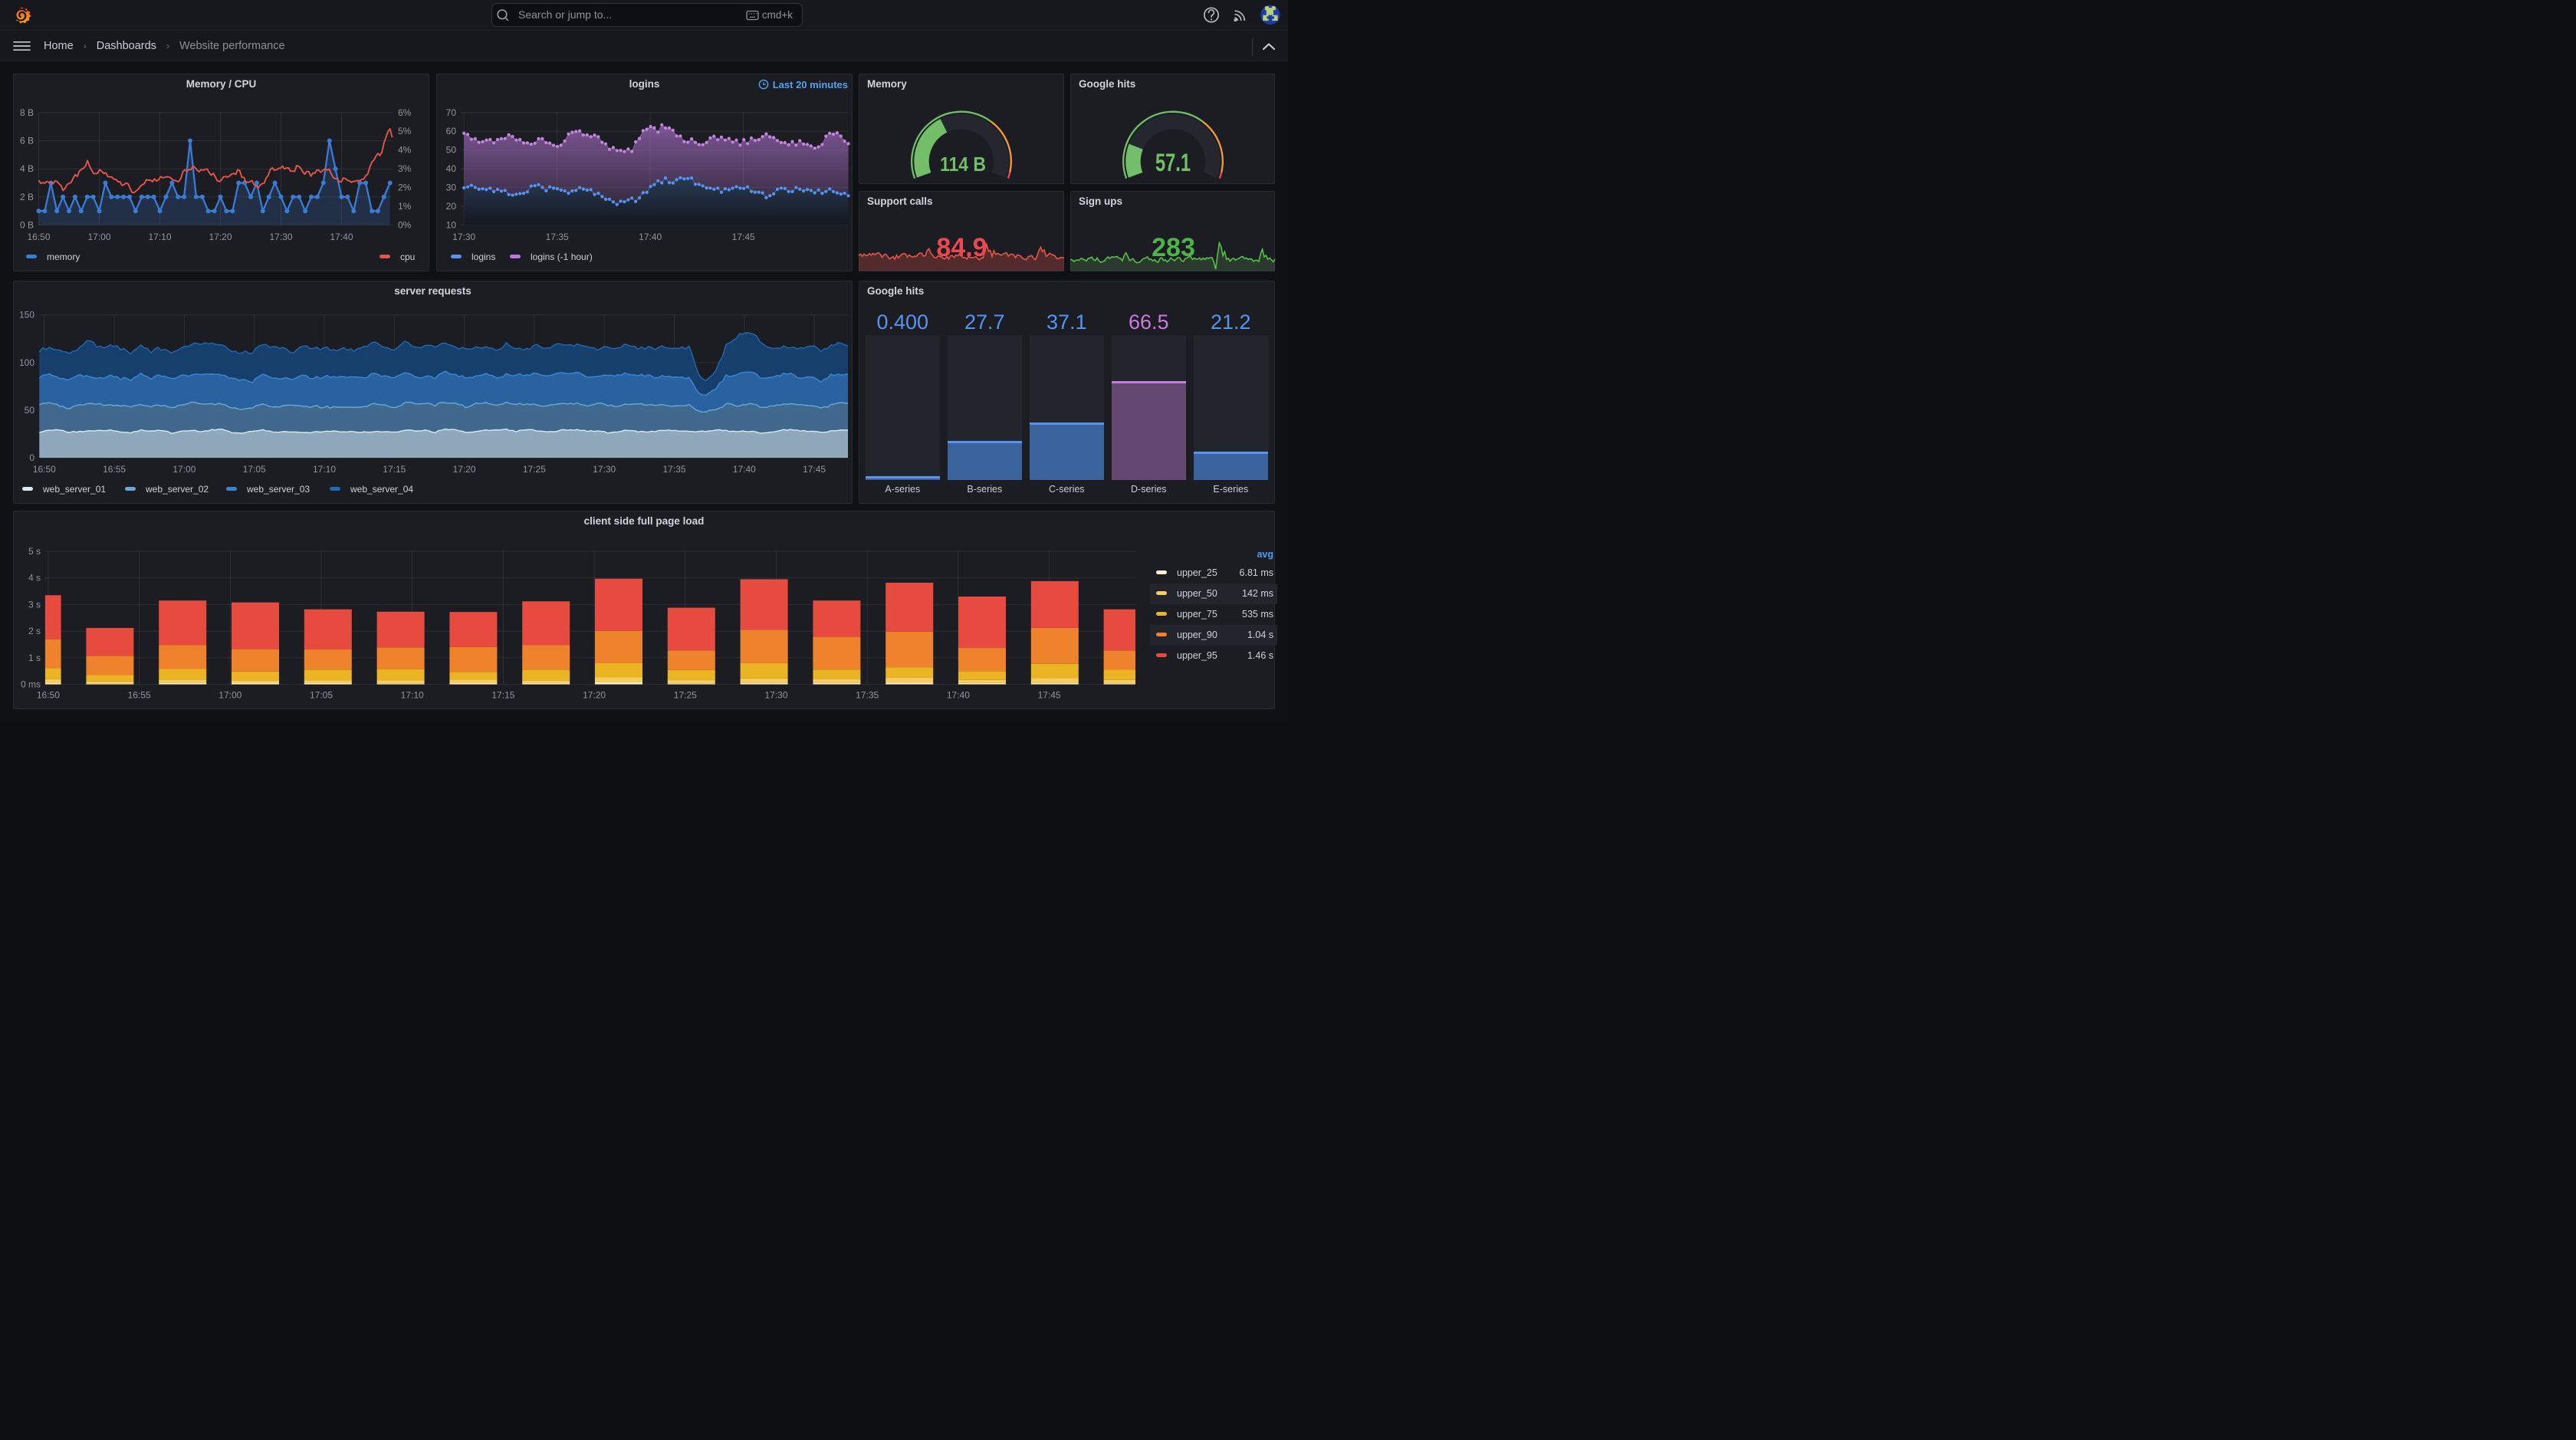 This screenshot has width=2576, height=1440. What do you see at coordinates (27, 225) in the screenshot?
I see `svg-text: 0 B` at bounding box center [27, 225].